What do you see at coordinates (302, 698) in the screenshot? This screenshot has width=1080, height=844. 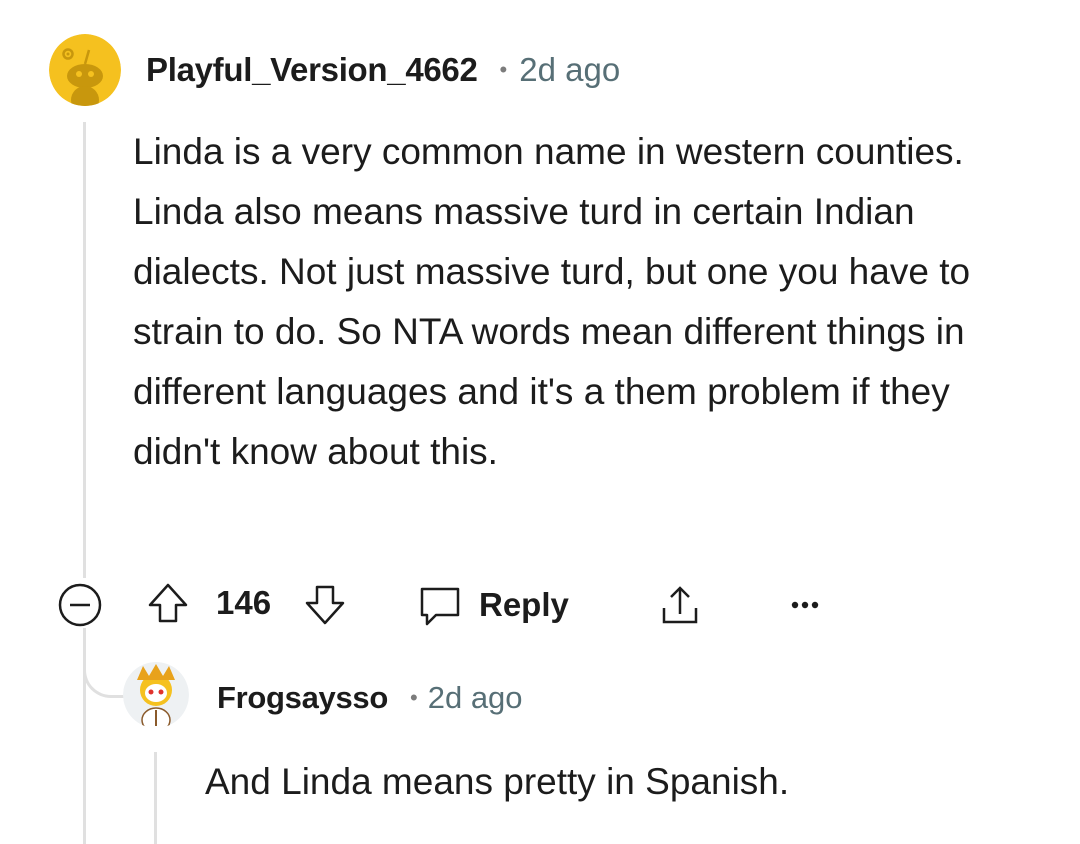 I see `reply-username: Frogsaysso` at bounding box center [302, 698].